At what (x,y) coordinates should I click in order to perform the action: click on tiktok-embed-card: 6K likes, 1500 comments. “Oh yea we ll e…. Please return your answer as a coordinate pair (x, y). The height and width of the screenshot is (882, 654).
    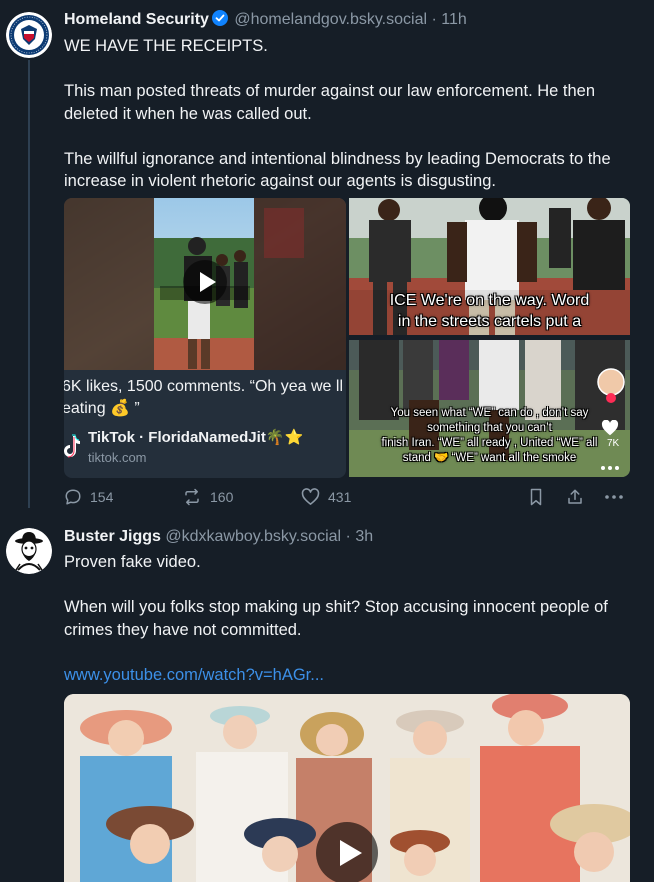
    Looking at the image, I should click on (205, 338).